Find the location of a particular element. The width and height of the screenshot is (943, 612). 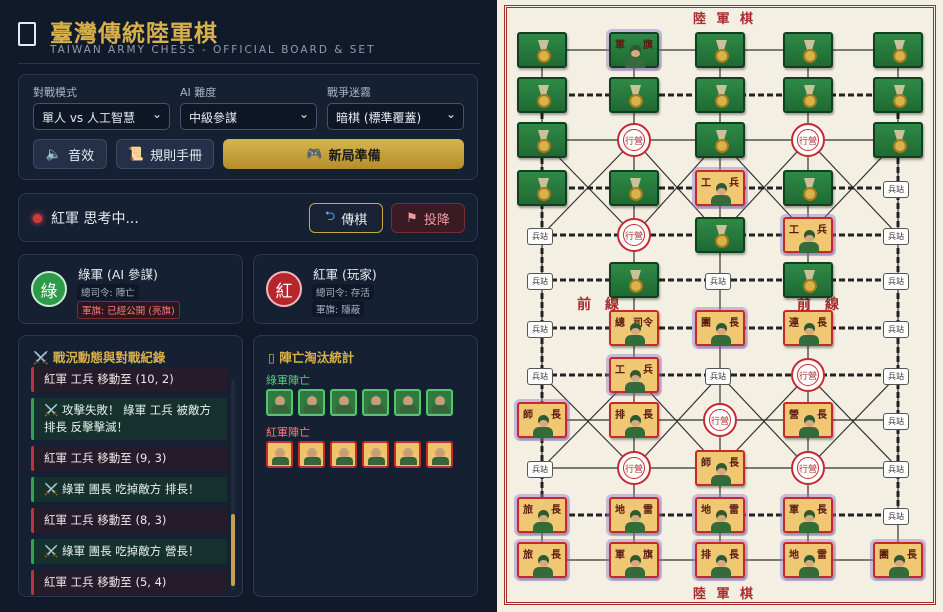

piece-r-brigade-b: 旅長 is located at coordinates (542, 560).